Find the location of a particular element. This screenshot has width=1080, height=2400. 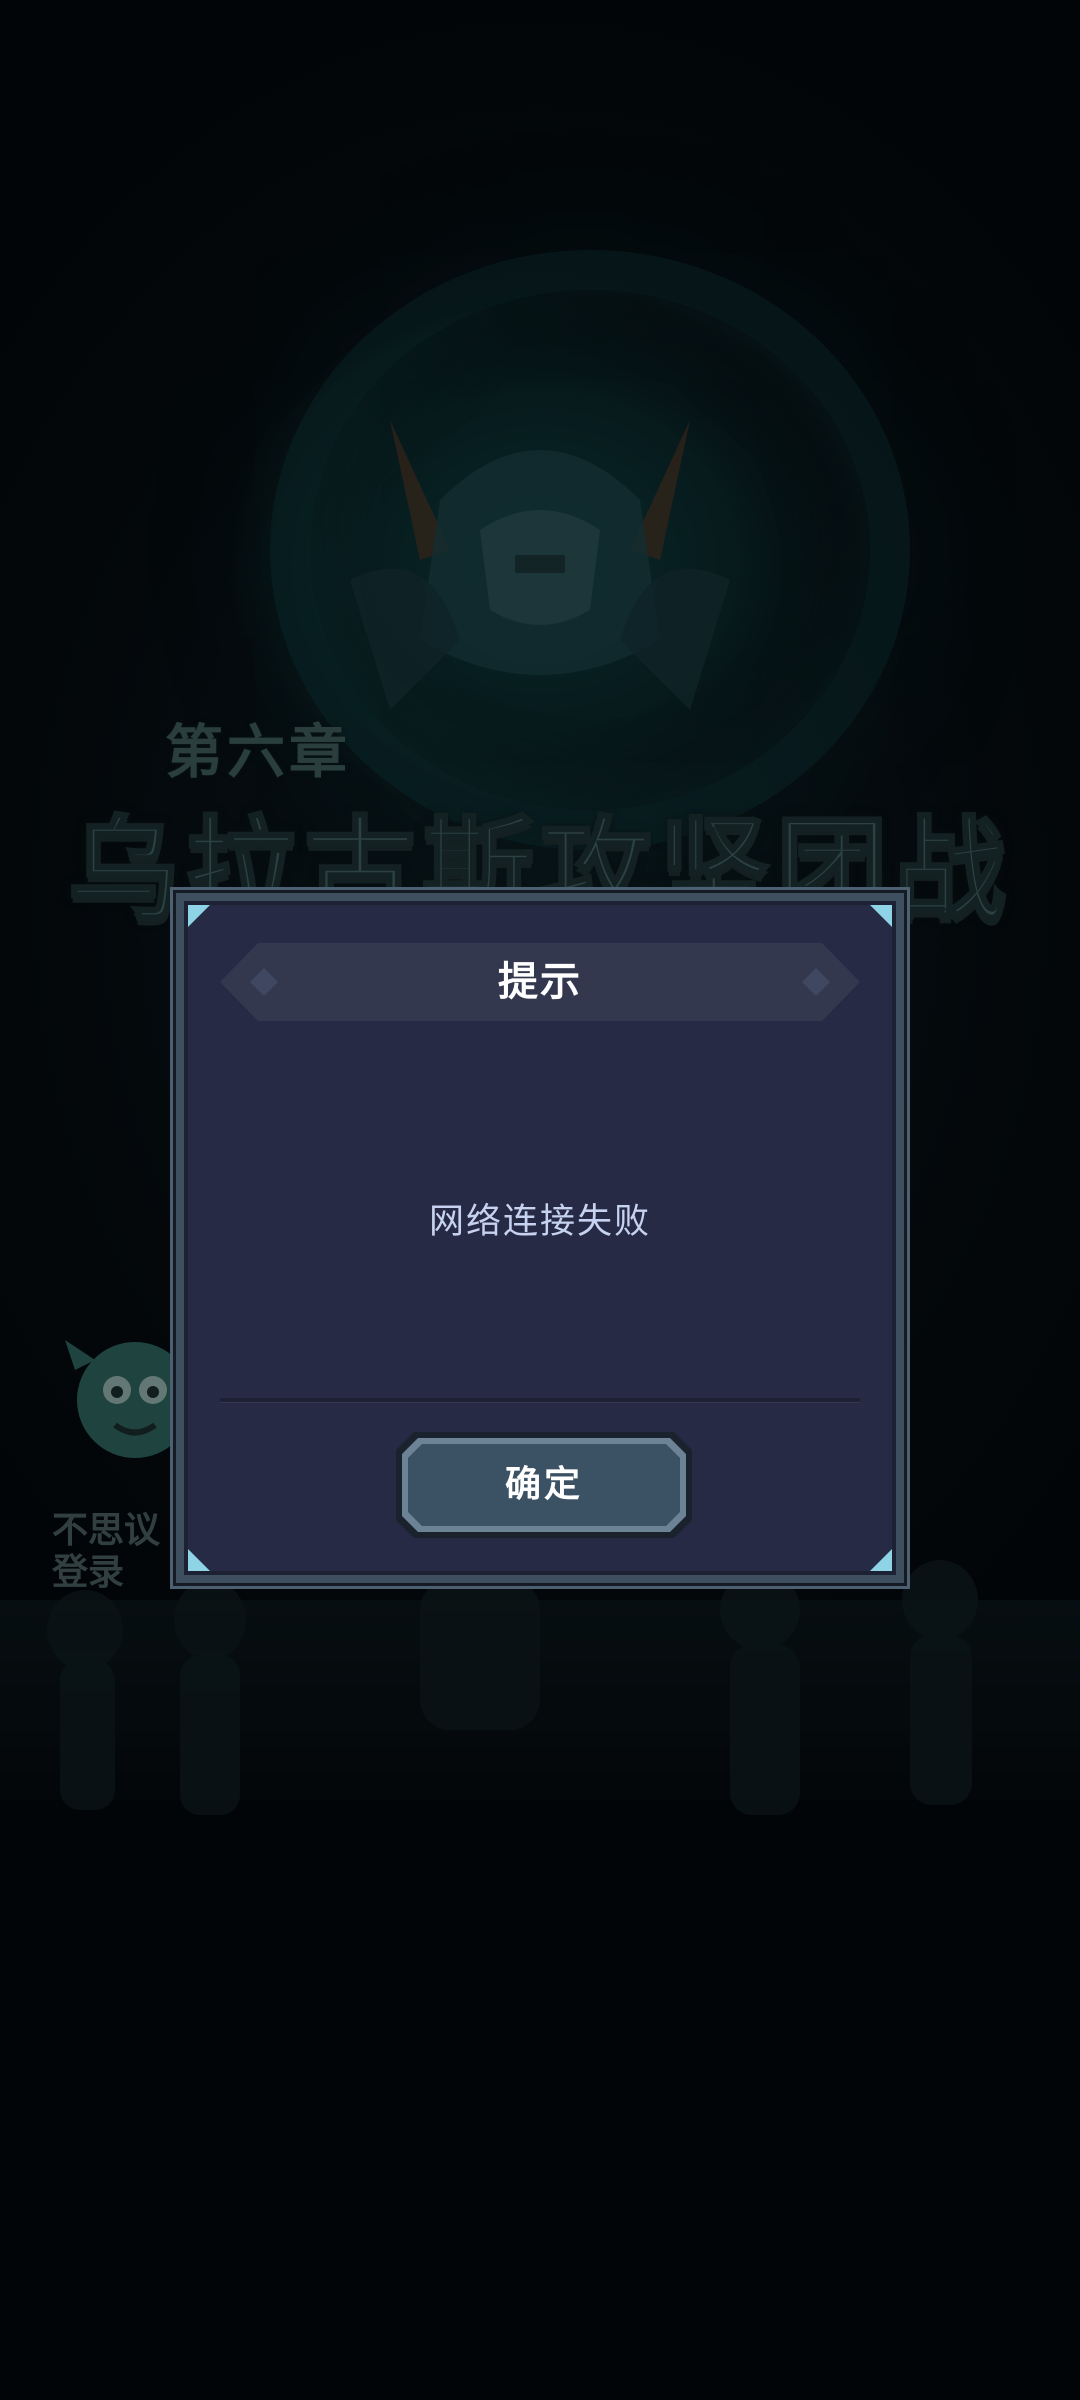

dialog-title: 提示 is located at coordinates (540, 982).